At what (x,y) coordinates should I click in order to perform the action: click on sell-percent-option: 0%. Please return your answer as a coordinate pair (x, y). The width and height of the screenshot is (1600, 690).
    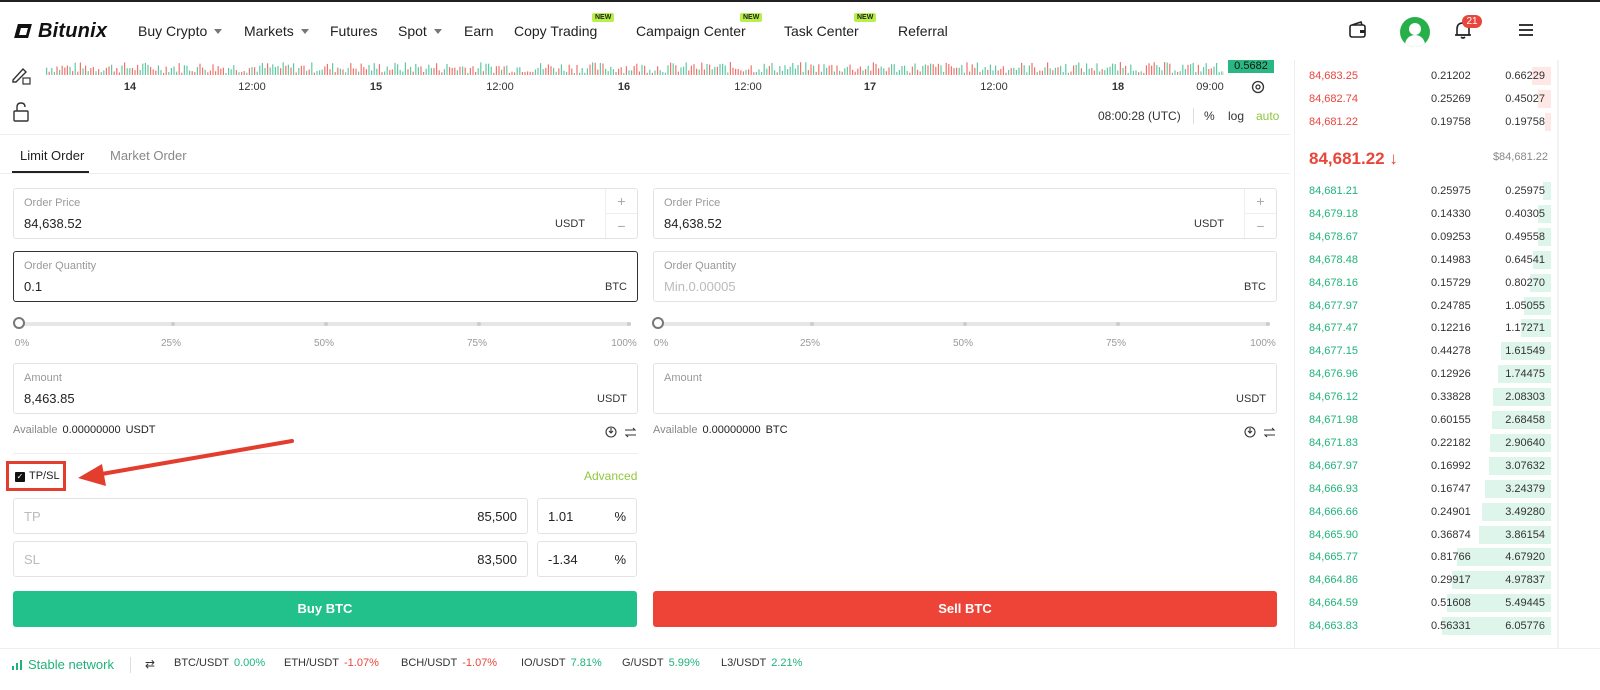
    Looking at the image, I should click on (661, 343).